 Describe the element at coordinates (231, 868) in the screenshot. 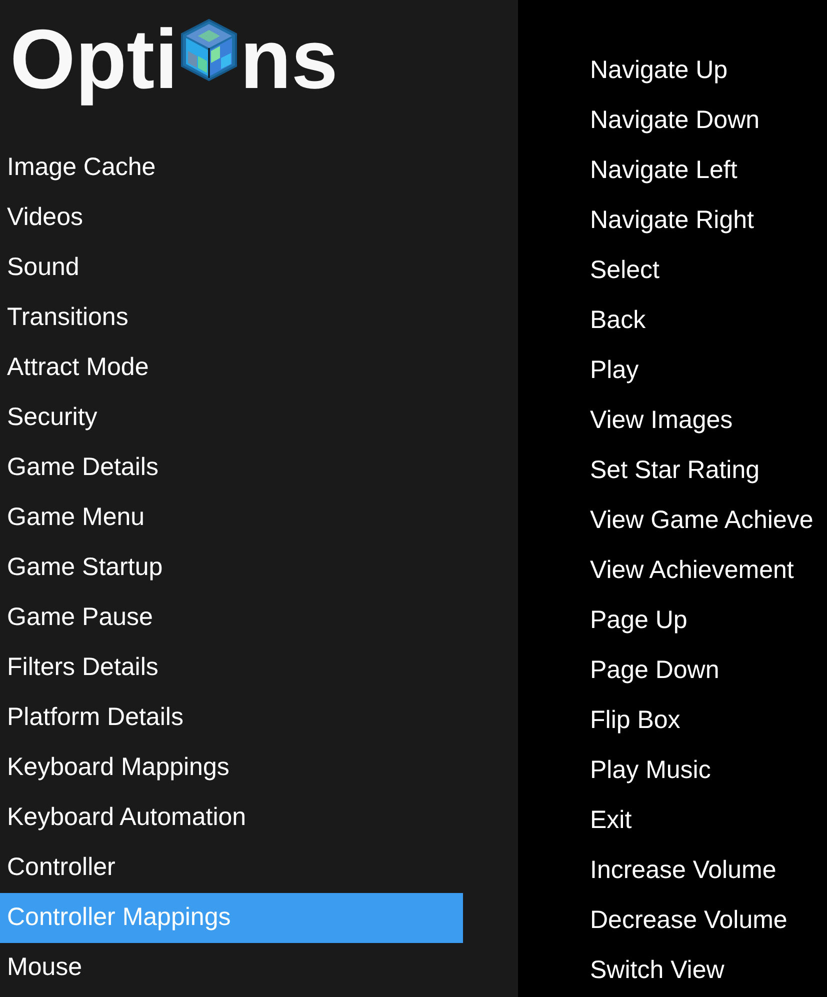

I see `category-item: Controller` at that location.